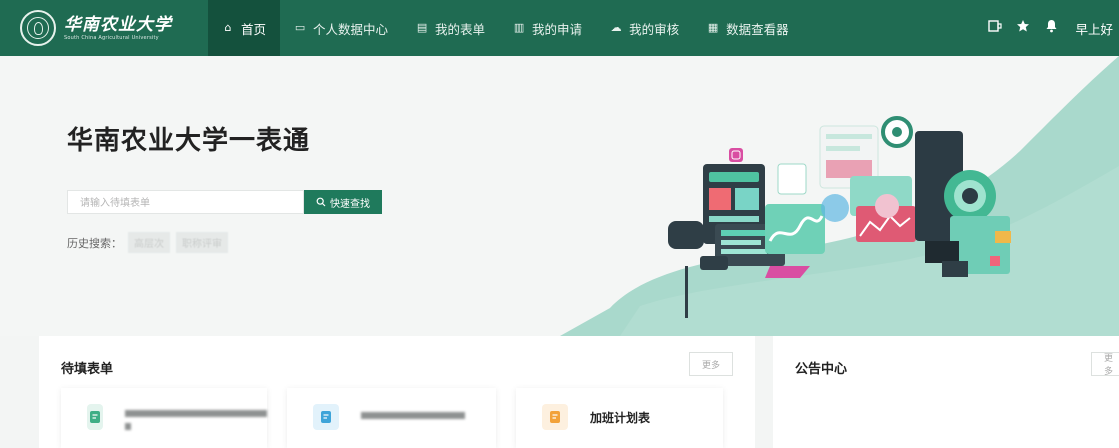 This screenshot has height=448, width=1119. Describe the element at coordinates (111, 38) in the screenshot. I see `logo-name-en: South China Agricultural University` at that location.